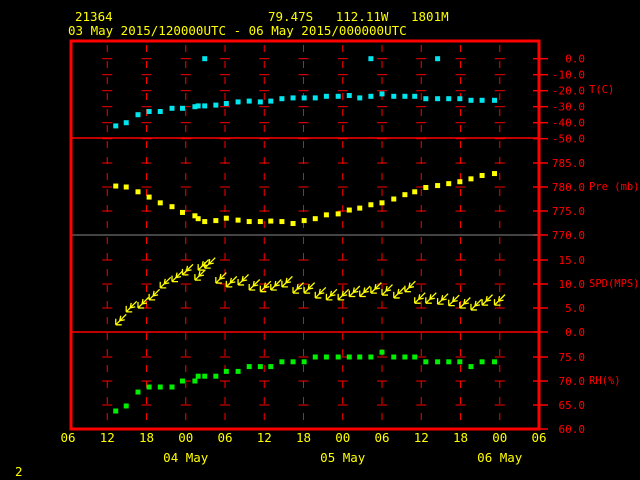 The width and height of the screenshot is (640, 480). What do you see at coordinates (572, 381) in the screenshot?
I see `y-tick-label: 70.0` at bounding box center [572, 381].